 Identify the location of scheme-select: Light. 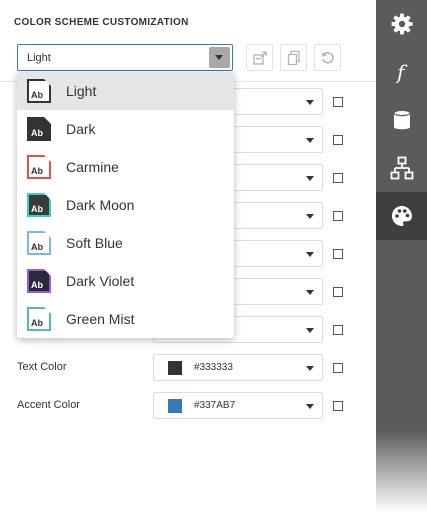
(125, 57).